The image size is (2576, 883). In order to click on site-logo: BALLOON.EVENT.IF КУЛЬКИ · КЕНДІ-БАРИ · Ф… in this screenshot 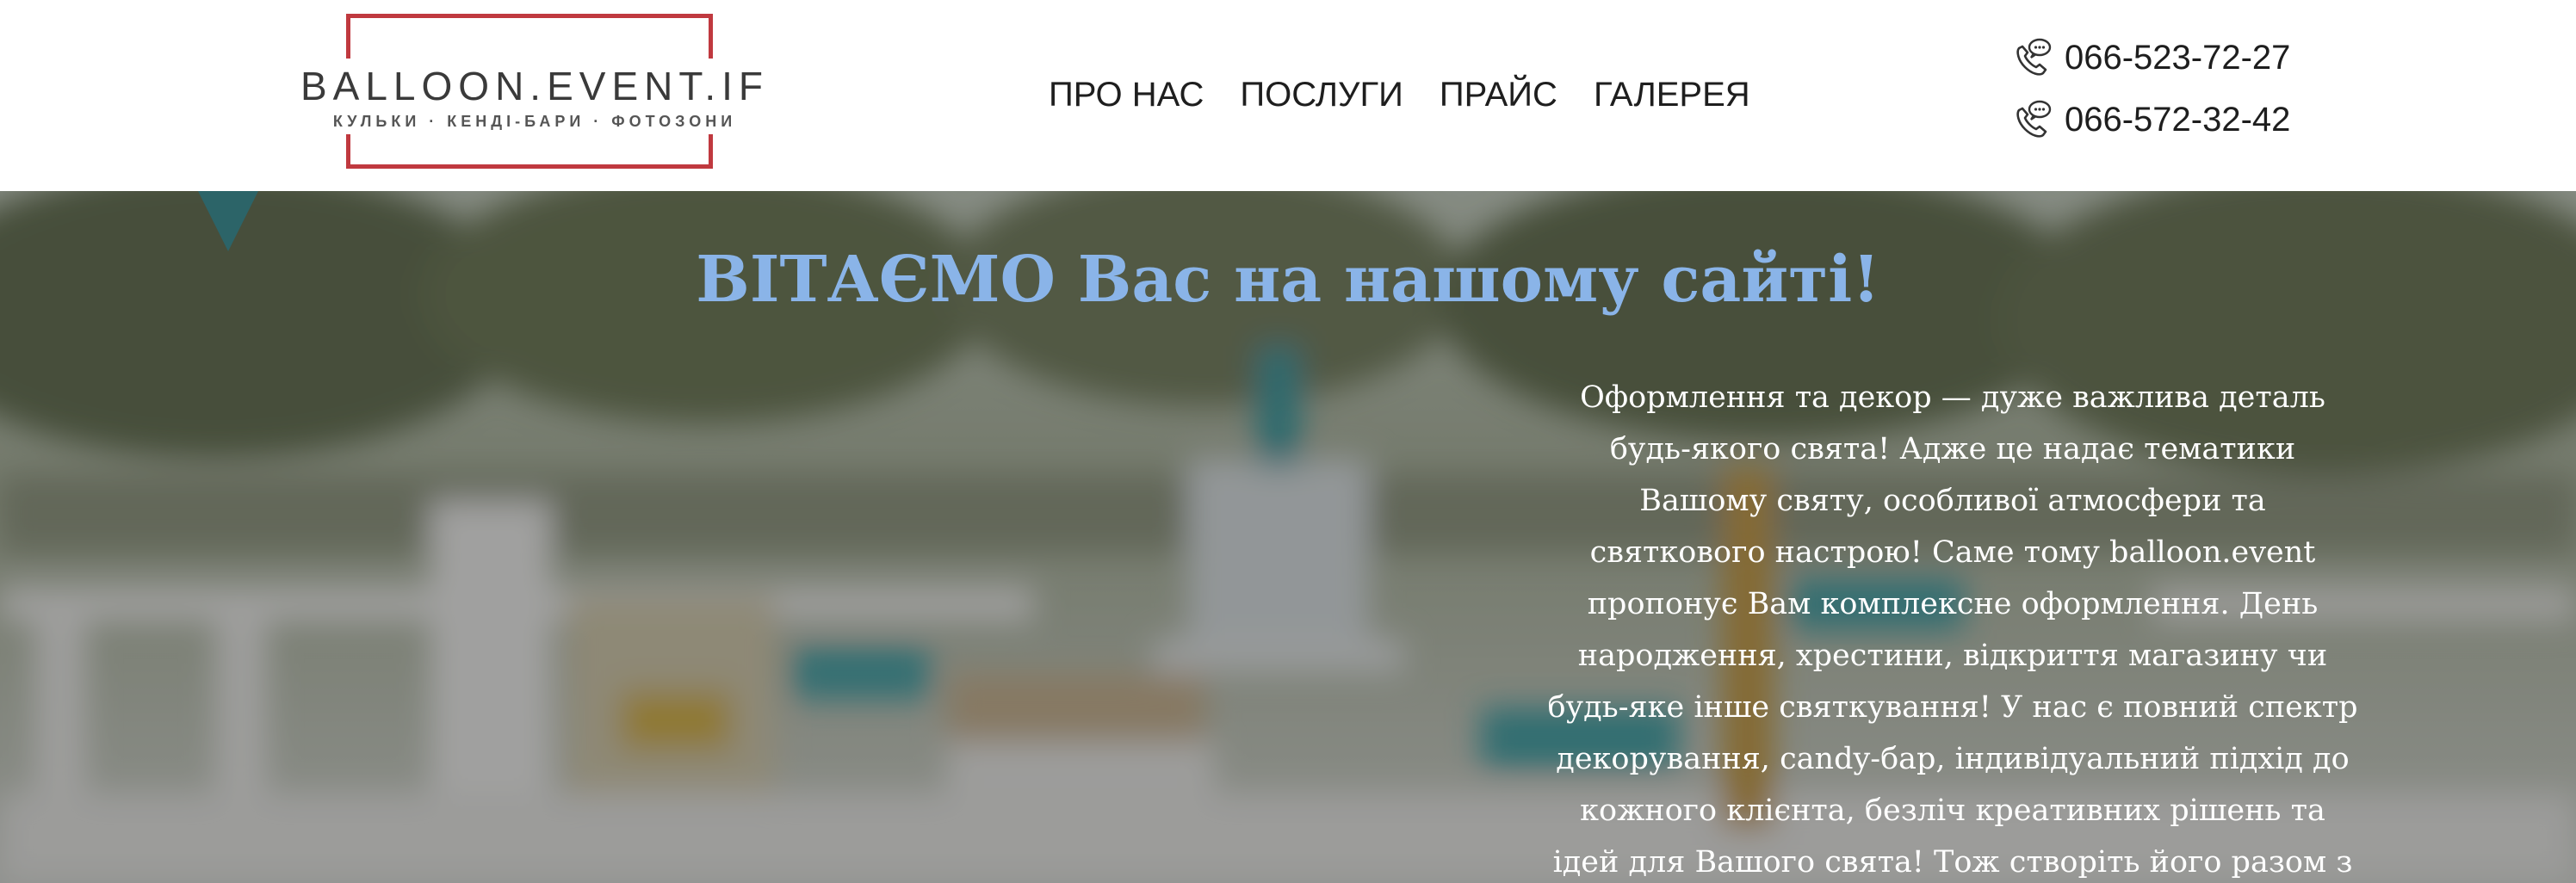, I will do `click(535, 94)`.